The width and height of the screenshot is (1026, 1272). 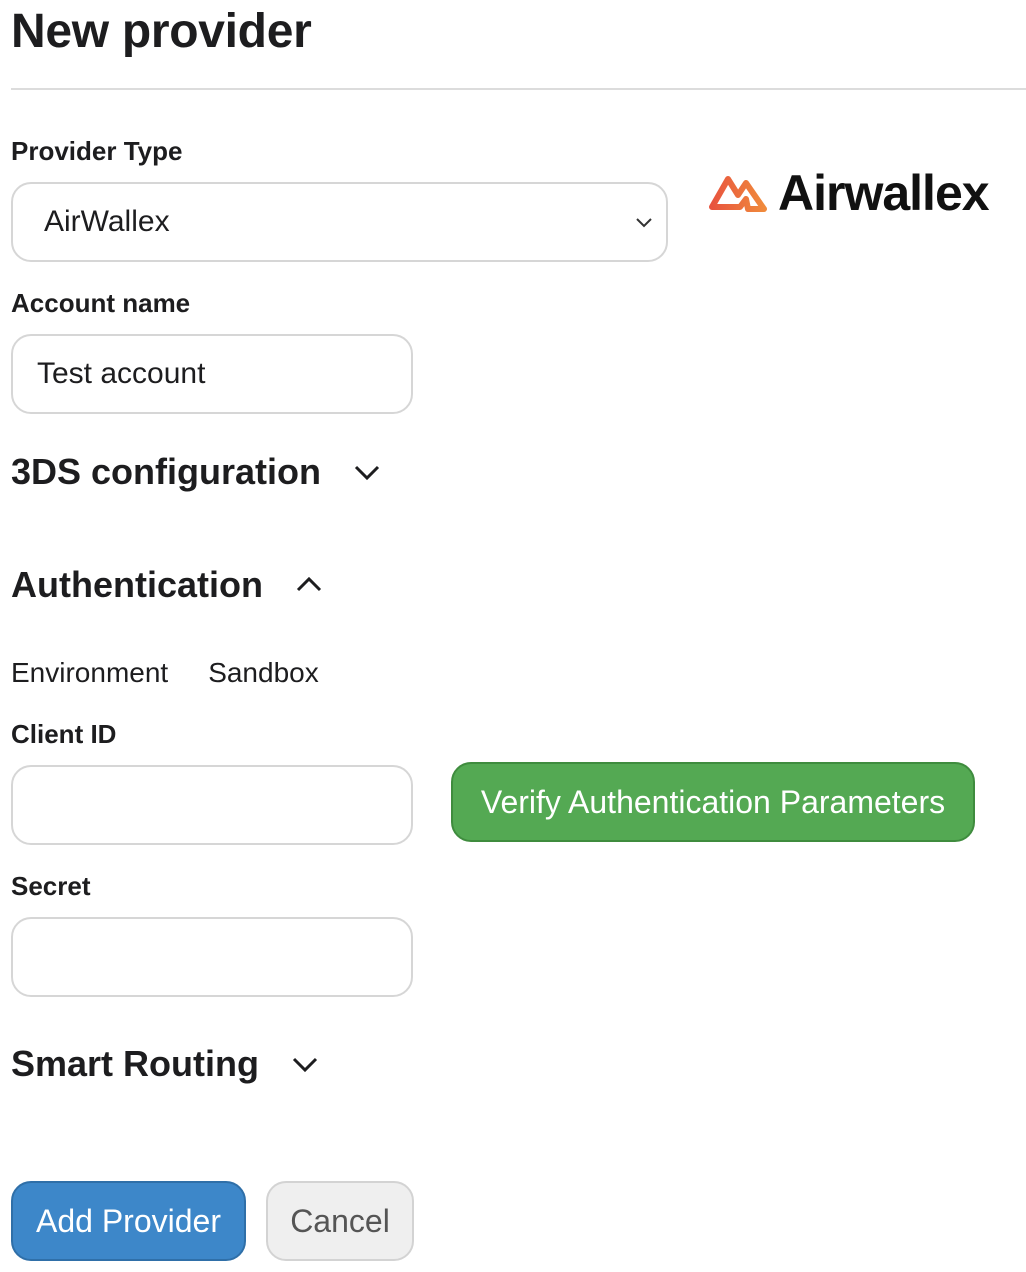 What do you see at coordinates (51, 886) in the screenshot?
I see `secret-label: Secret` at bounding box center [51, 886].